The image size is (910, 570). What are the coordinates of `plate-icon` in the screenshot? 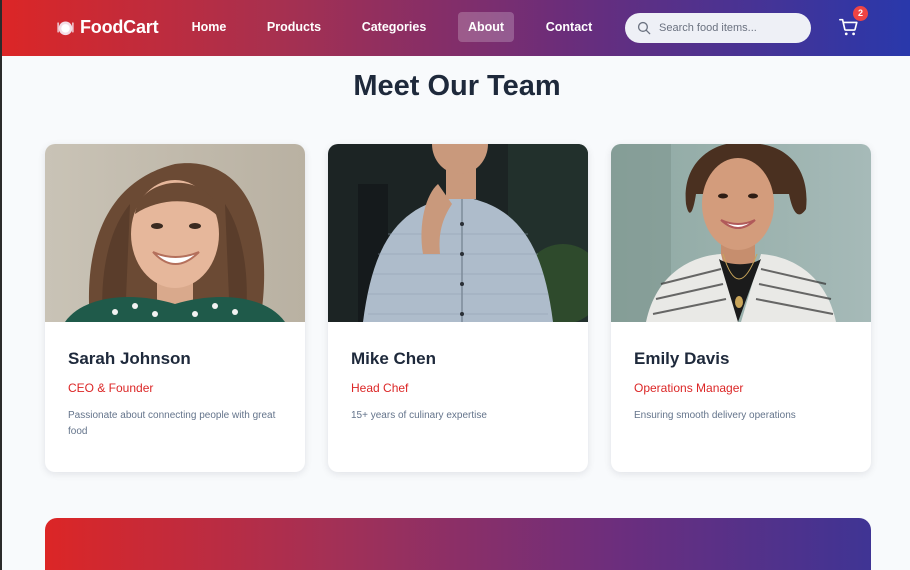 It's located at (65, 28).